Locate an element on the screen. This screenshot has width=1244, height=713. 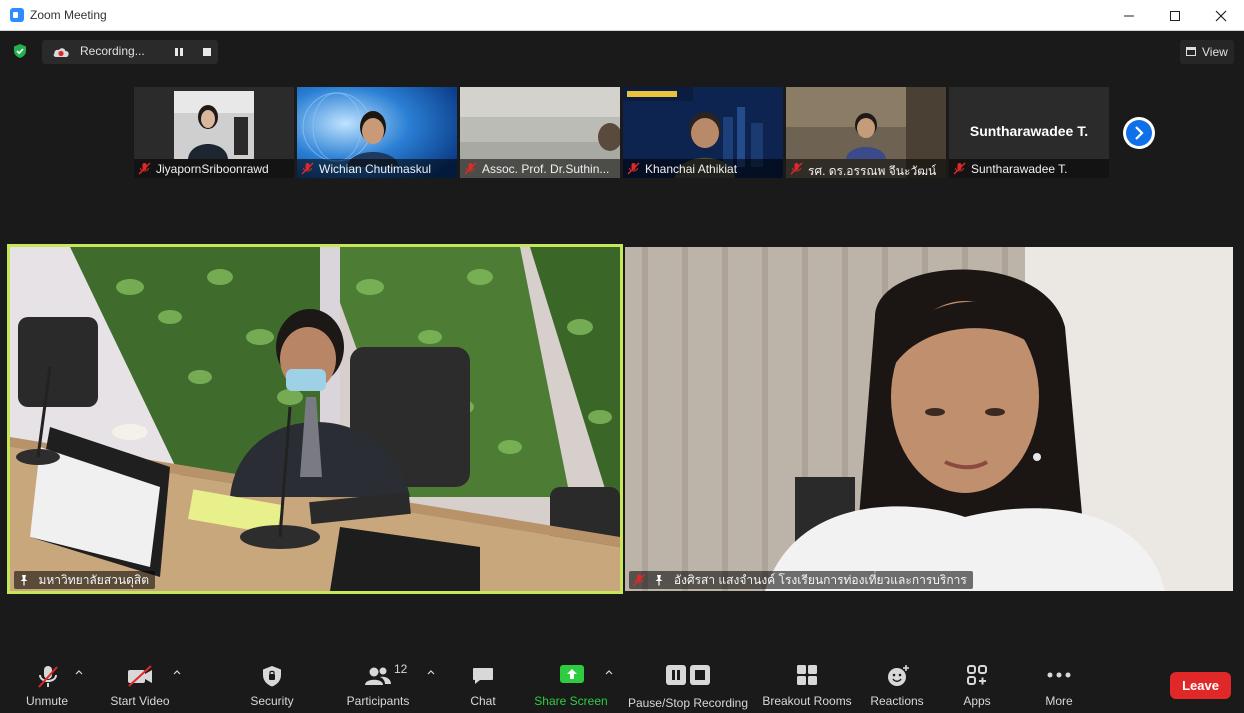
recording-control-label: Pause/Stop Recording is located at coordinates (688, 703).